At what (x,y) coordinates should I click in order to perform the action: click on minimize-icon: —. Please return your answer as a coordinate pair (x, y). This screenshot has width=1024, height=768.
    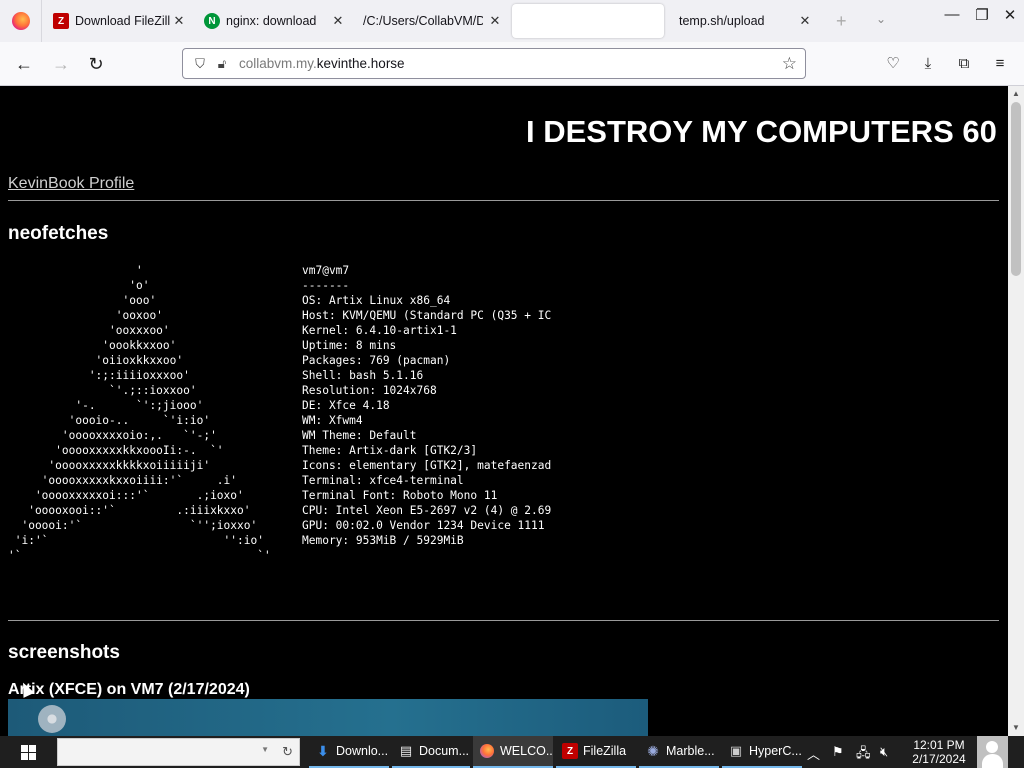
    Looking at the image, I should click on (952, 14).